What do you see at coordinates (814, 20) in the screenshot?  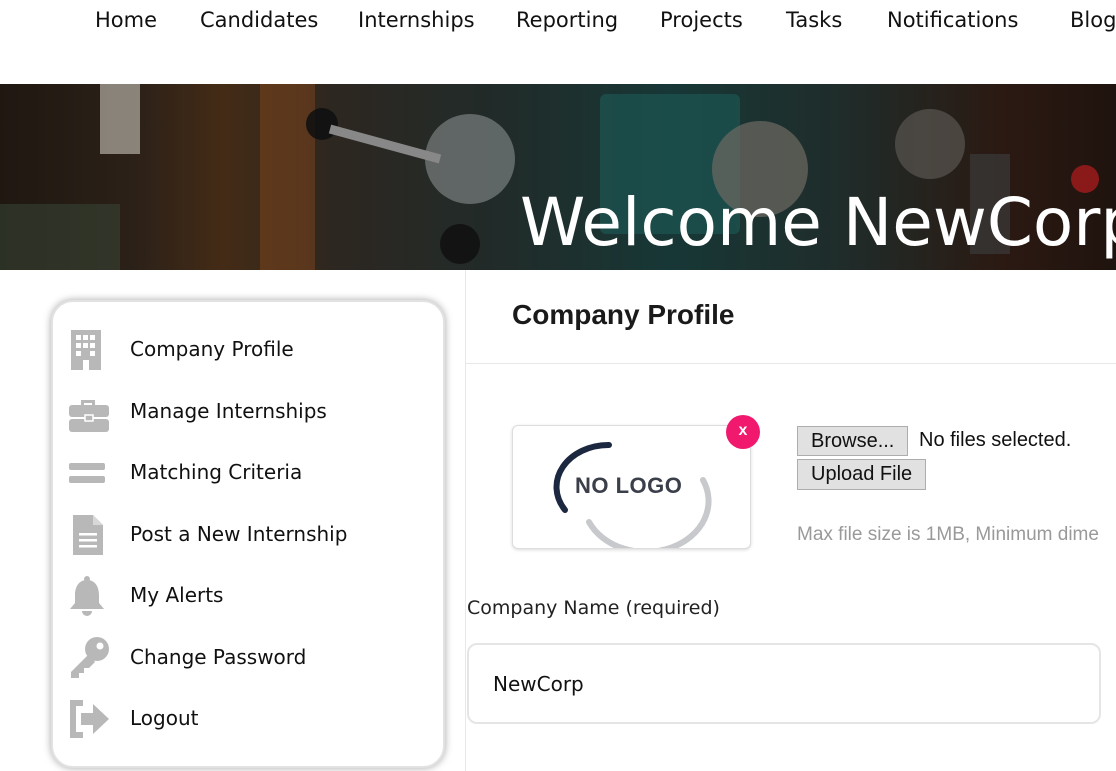 I see `nav-tasks: Tasks` at bounding box center [814, 20].